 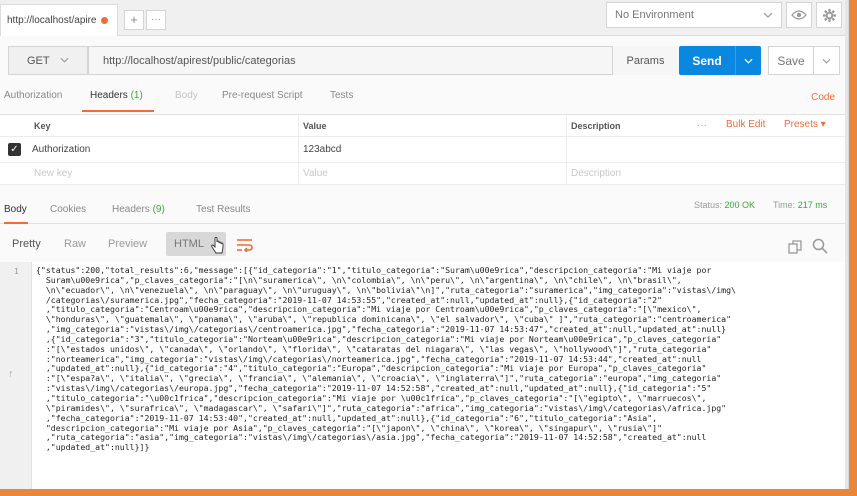 What do you see at coordinates (812, 205) in the screenshot?
I see `time-value: 217 ms` at bounding box center [812, 205].